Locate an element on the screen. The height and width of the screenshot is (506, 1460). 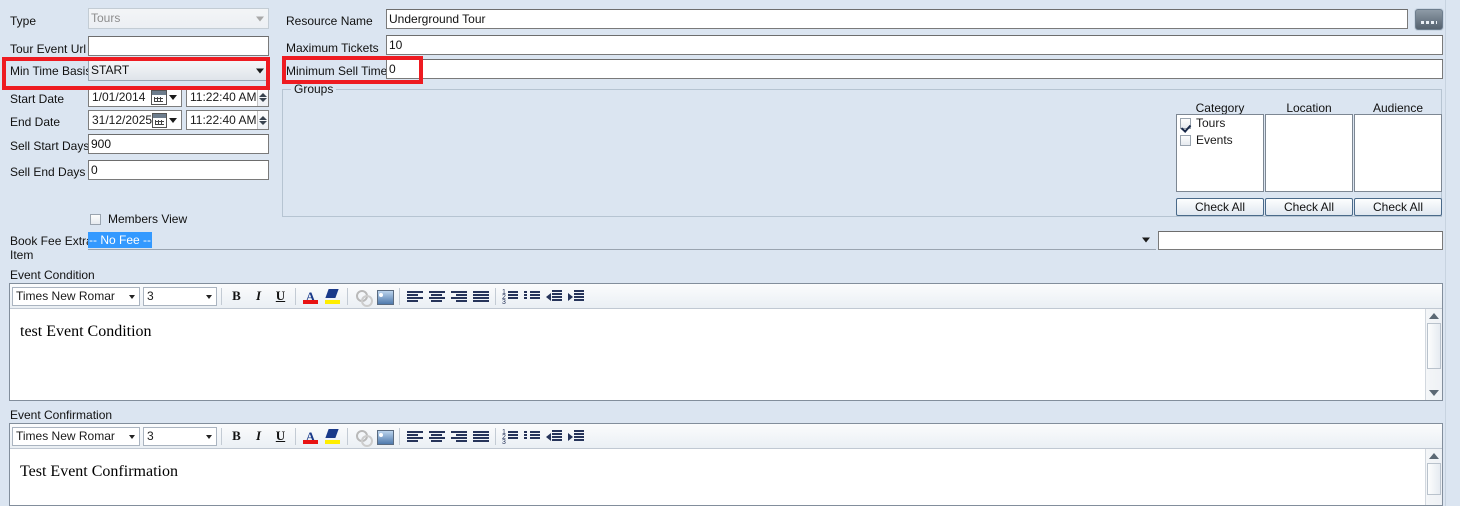
book-fee-extra-item-label-line2: Item is located at coordinates (22, 255).